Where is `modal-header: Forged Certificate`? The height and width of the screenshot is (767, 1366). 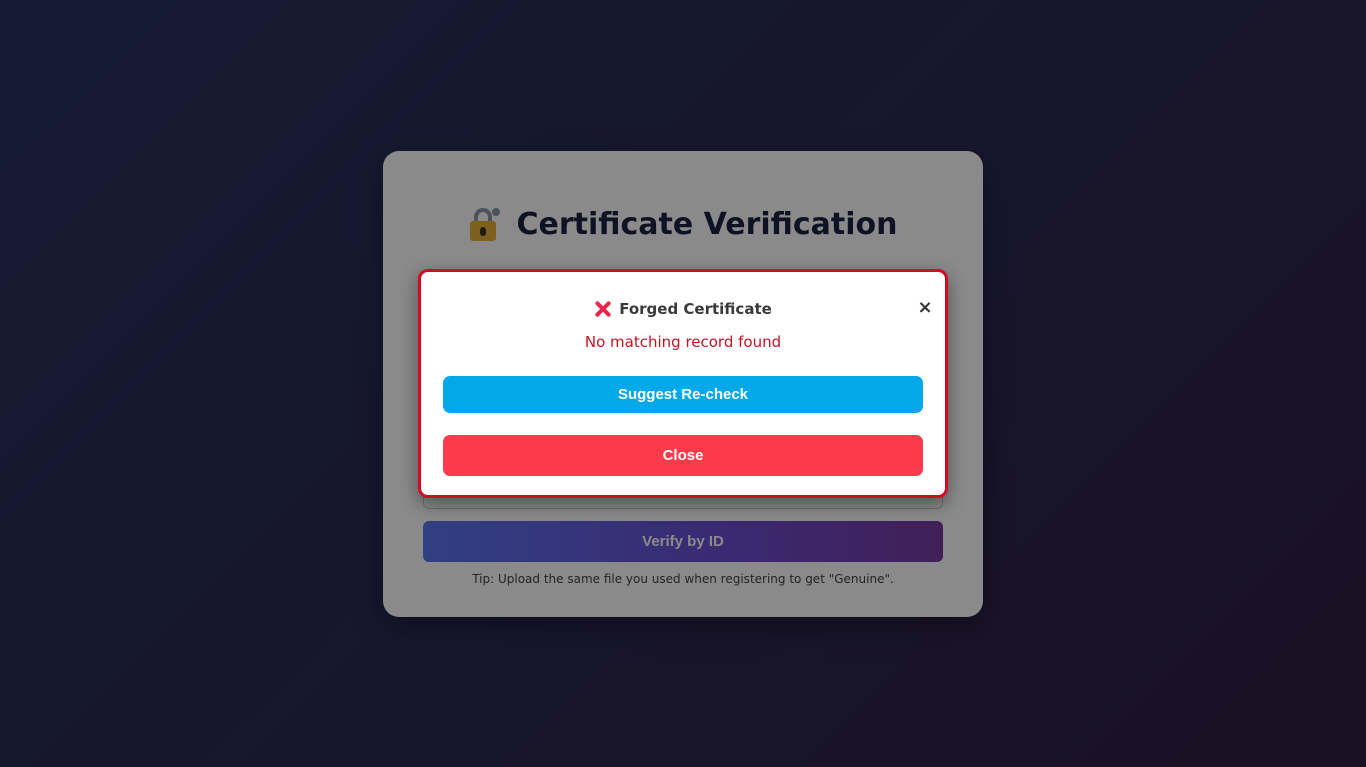 modal-header: Forged Certificate is located at coordinates (683, 309).